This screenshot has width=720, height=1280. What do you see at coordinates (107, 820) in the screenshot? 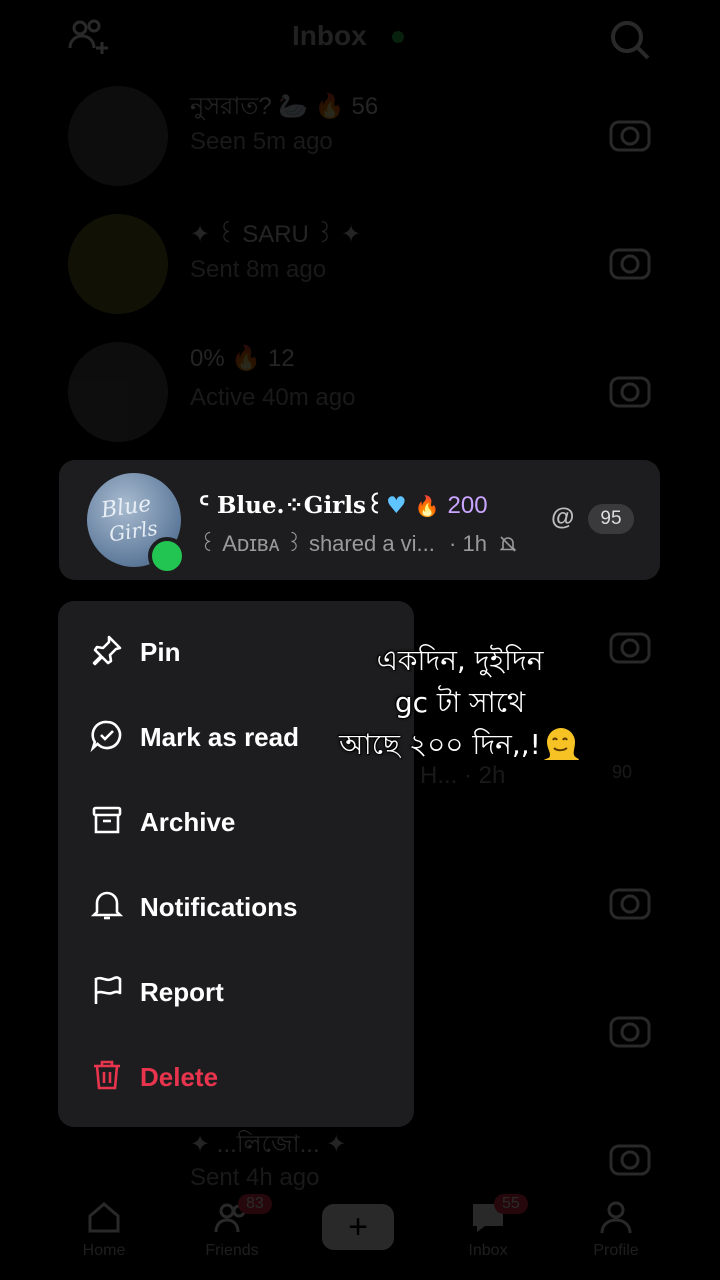
I see `archive-icon` at bounding box center [107, 820].